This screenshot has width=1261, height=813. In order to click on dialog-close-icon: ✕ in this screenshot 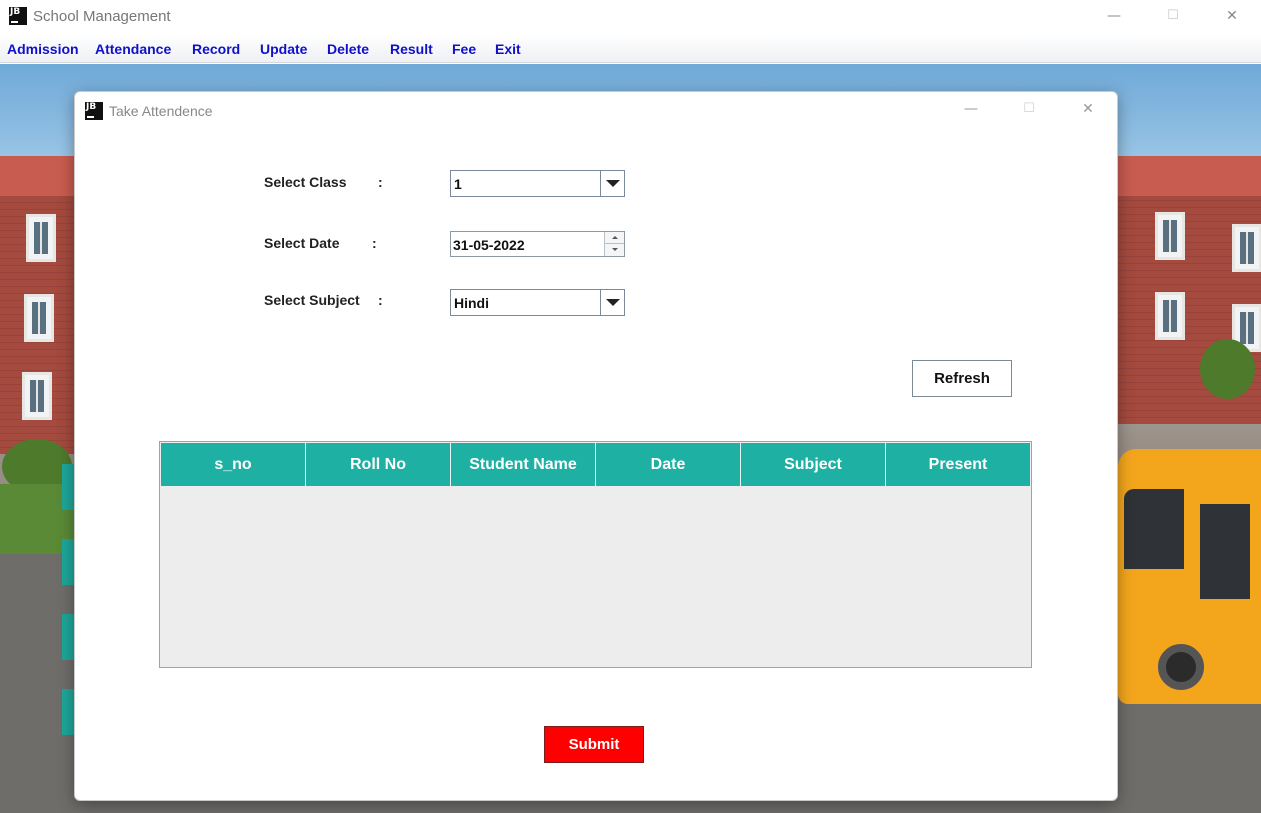, I will do `click(1088, 110)`.